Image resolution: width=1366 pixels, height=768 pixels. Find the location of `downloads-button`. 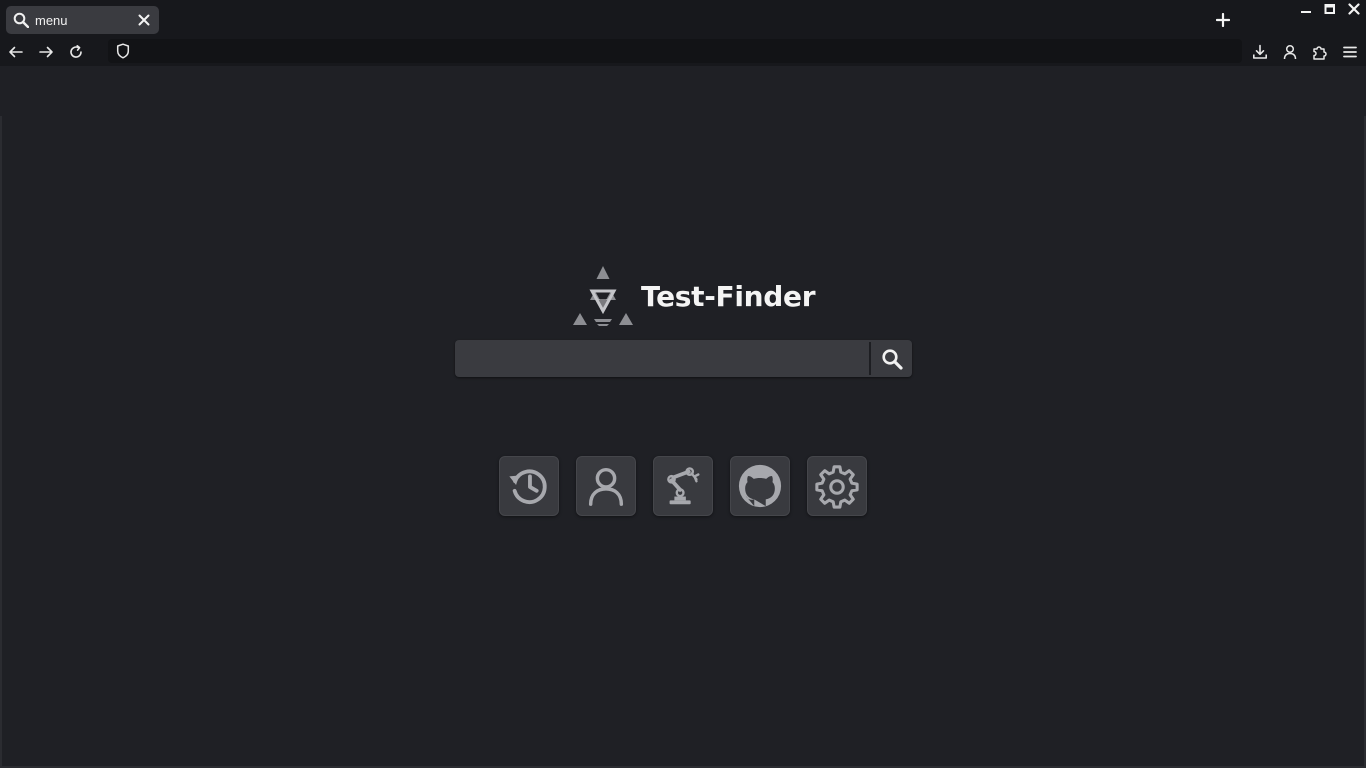

downloads-button is located at coordinates (1260, 52).